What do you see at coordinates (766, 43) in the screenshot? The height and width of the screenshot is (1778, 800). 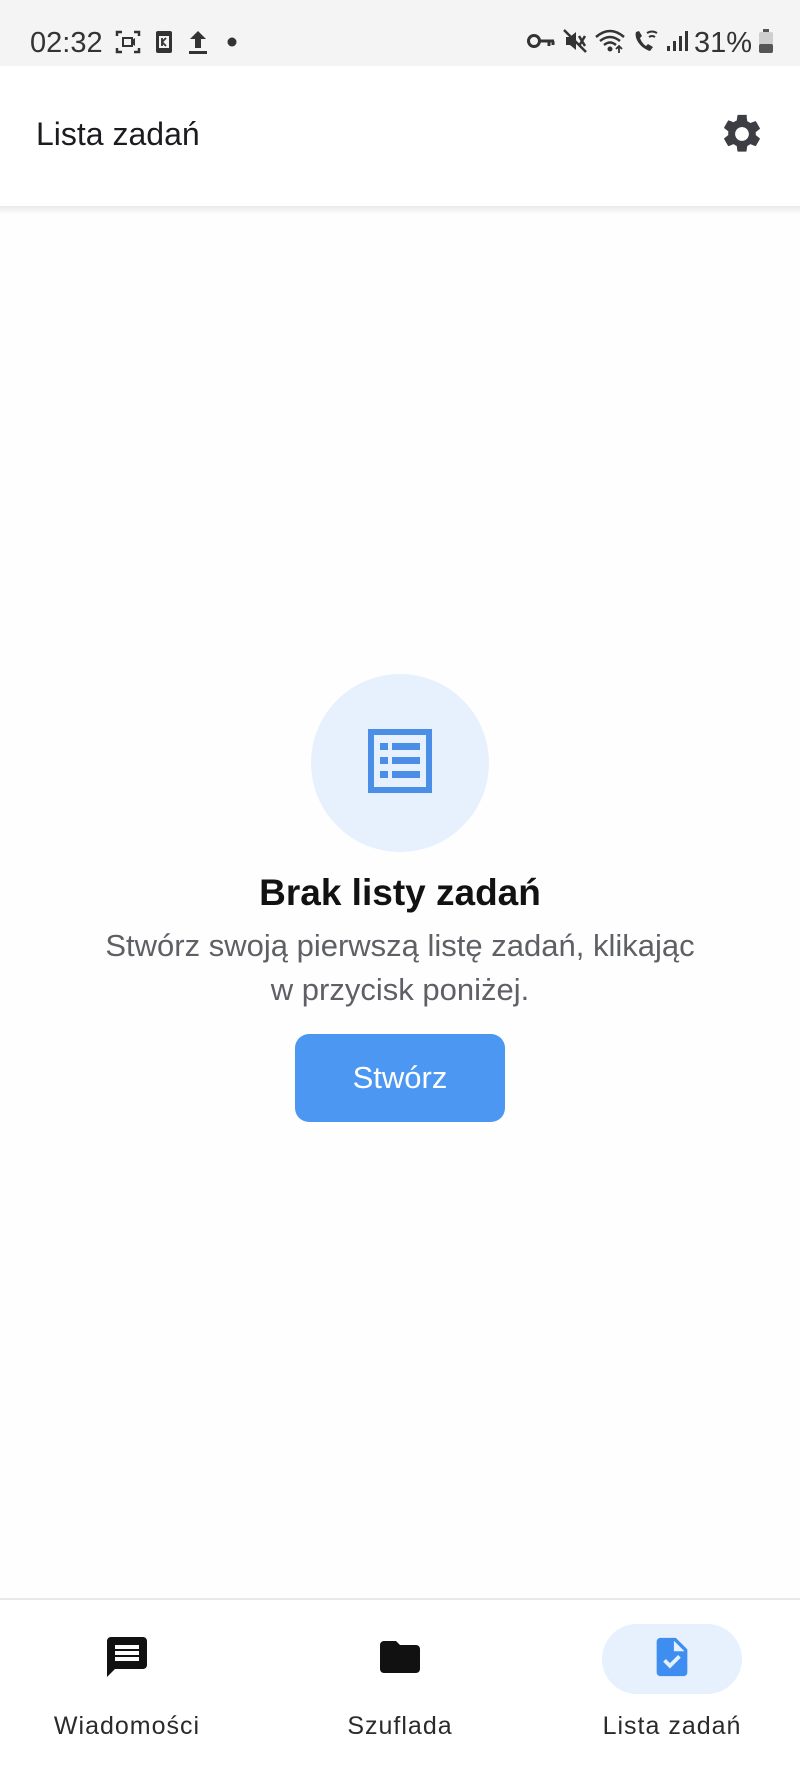 I see `battery-icon` at bounding box center [766, 43].